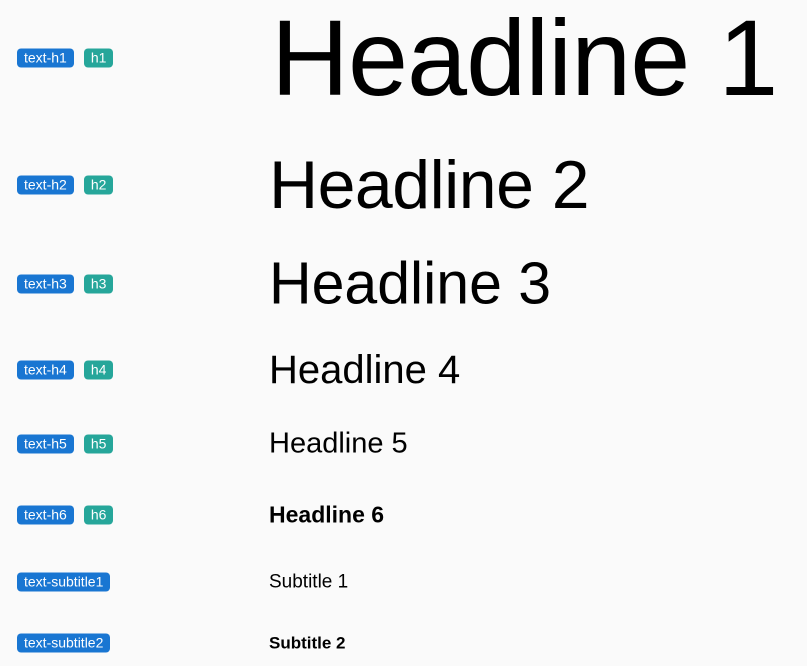 The height and width of the screenshot is (666, 807). I want to click on typography-row-h3: text-h3 h3 Headline 3, so click(403, 284).